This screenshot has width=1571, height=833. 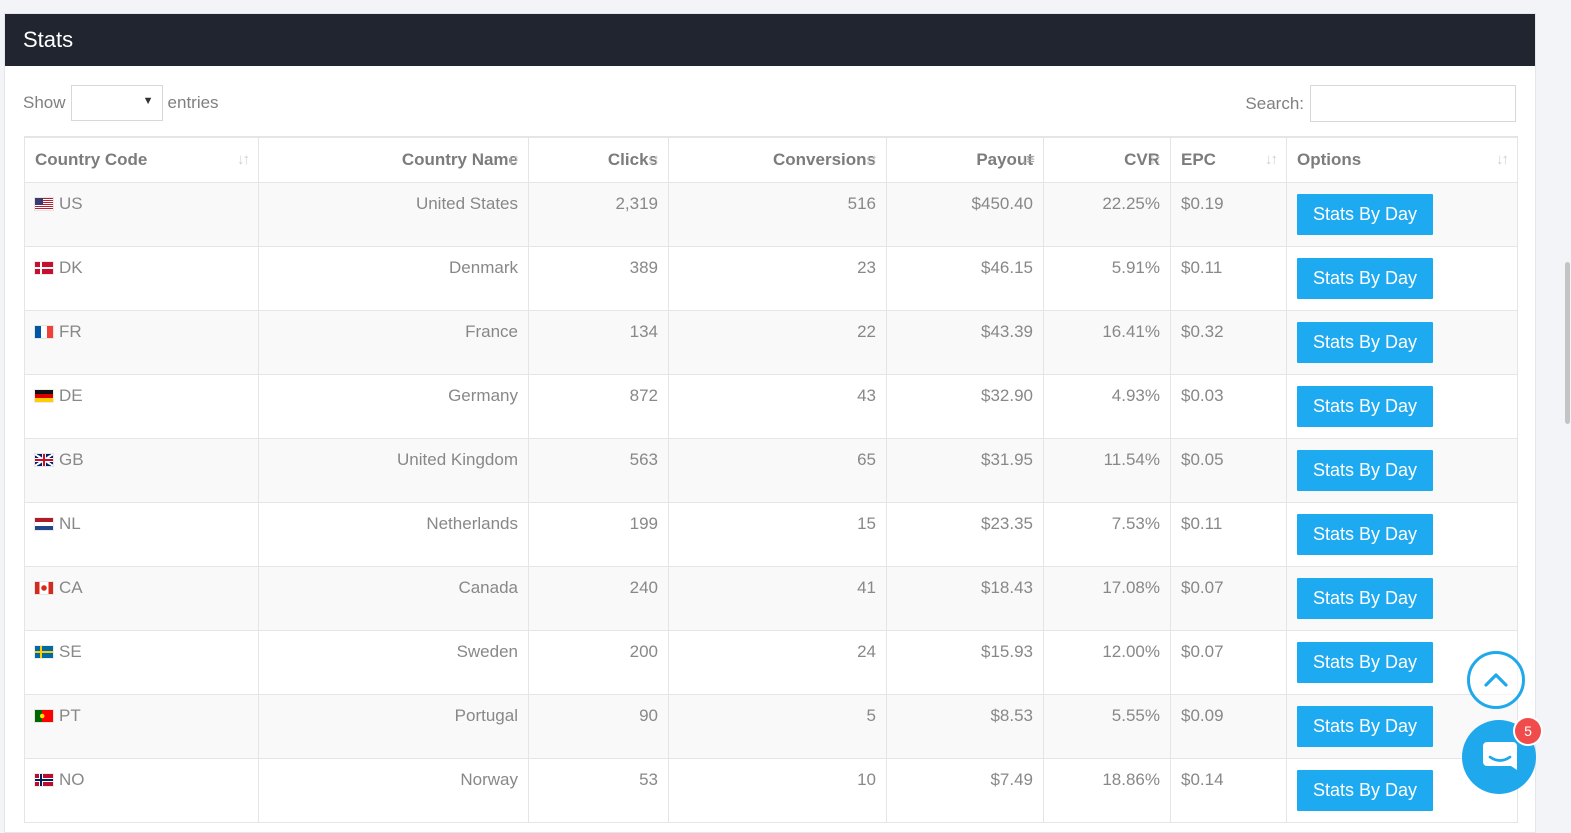 I want to click on show-label: Show, so click(x=44, y=102).